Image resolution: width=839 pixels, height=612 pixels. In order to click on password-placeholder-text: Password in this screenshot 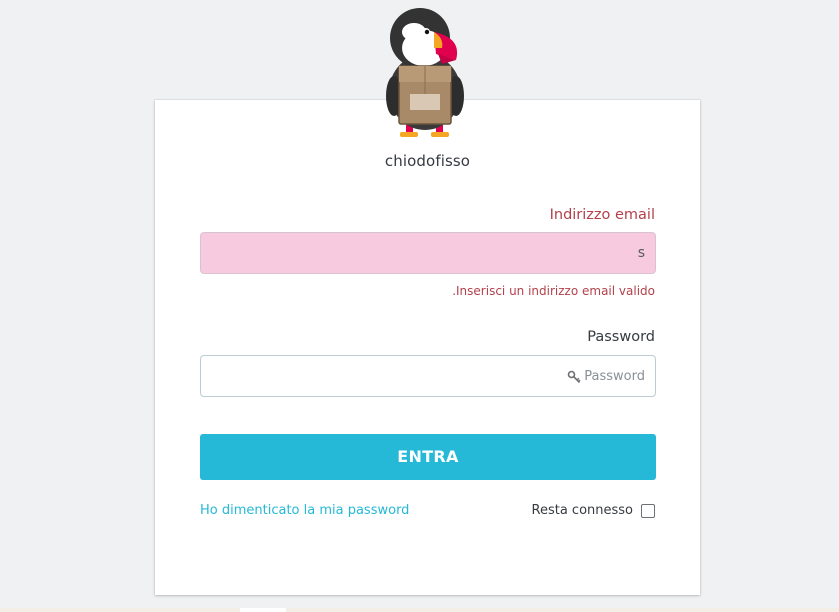, I will do `click(614, 376)`.